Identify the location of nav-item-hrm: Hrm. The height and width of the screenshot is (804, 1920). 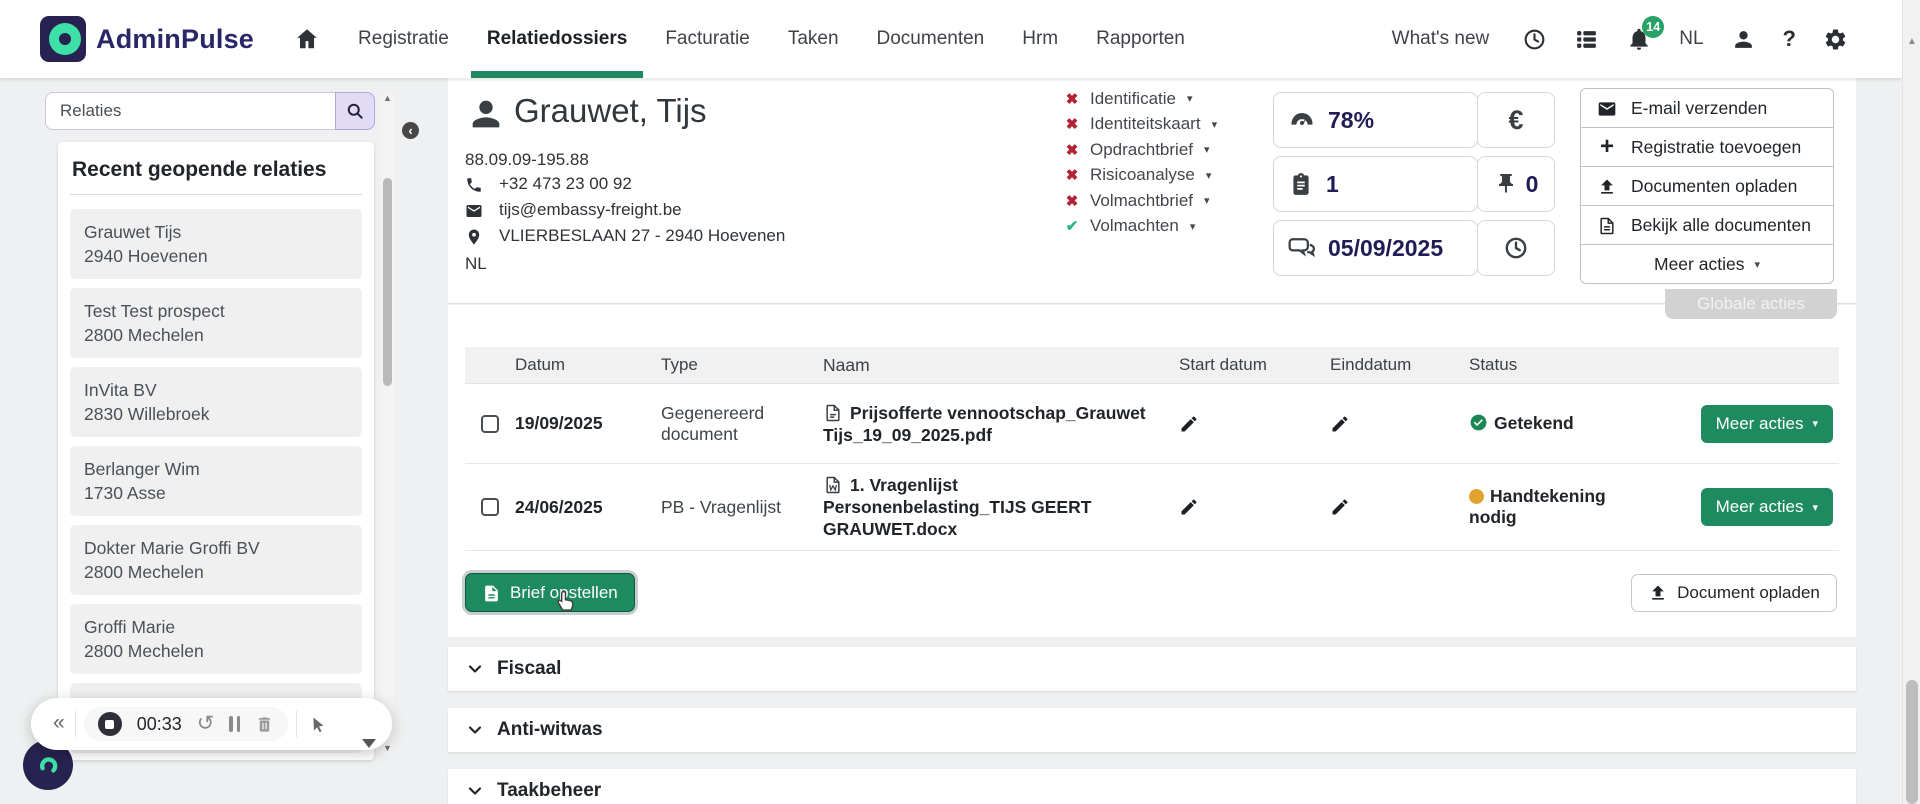
(1040, 39).